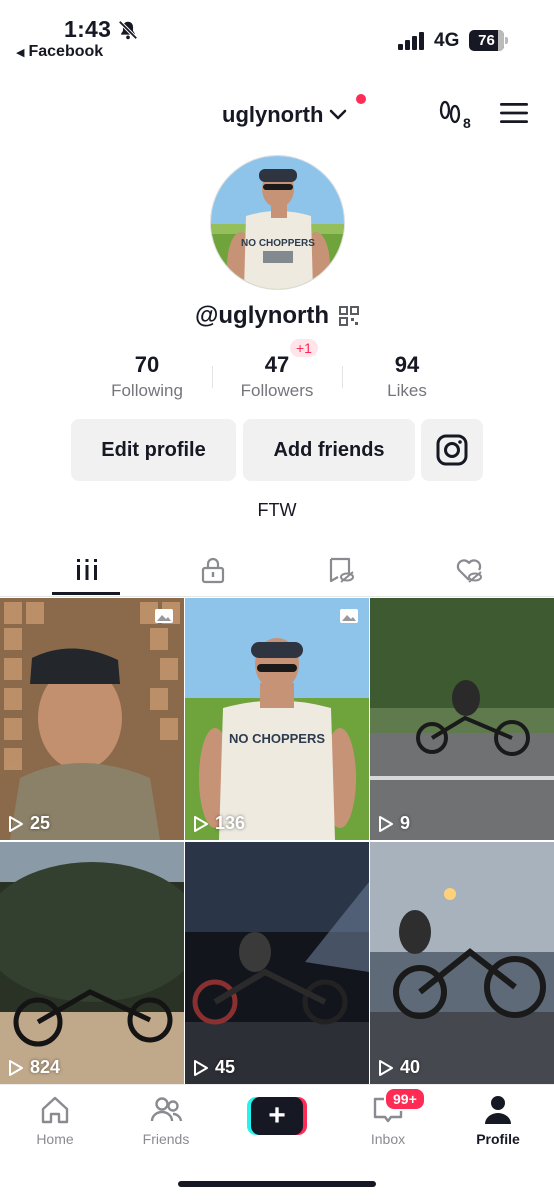 The height and width of the screenshot is (1200, 554). What do you see at coordinates (166, 1139) in the screenshot?
I see `nav-friends-label: Friends` at bounding box center [166, 1139].